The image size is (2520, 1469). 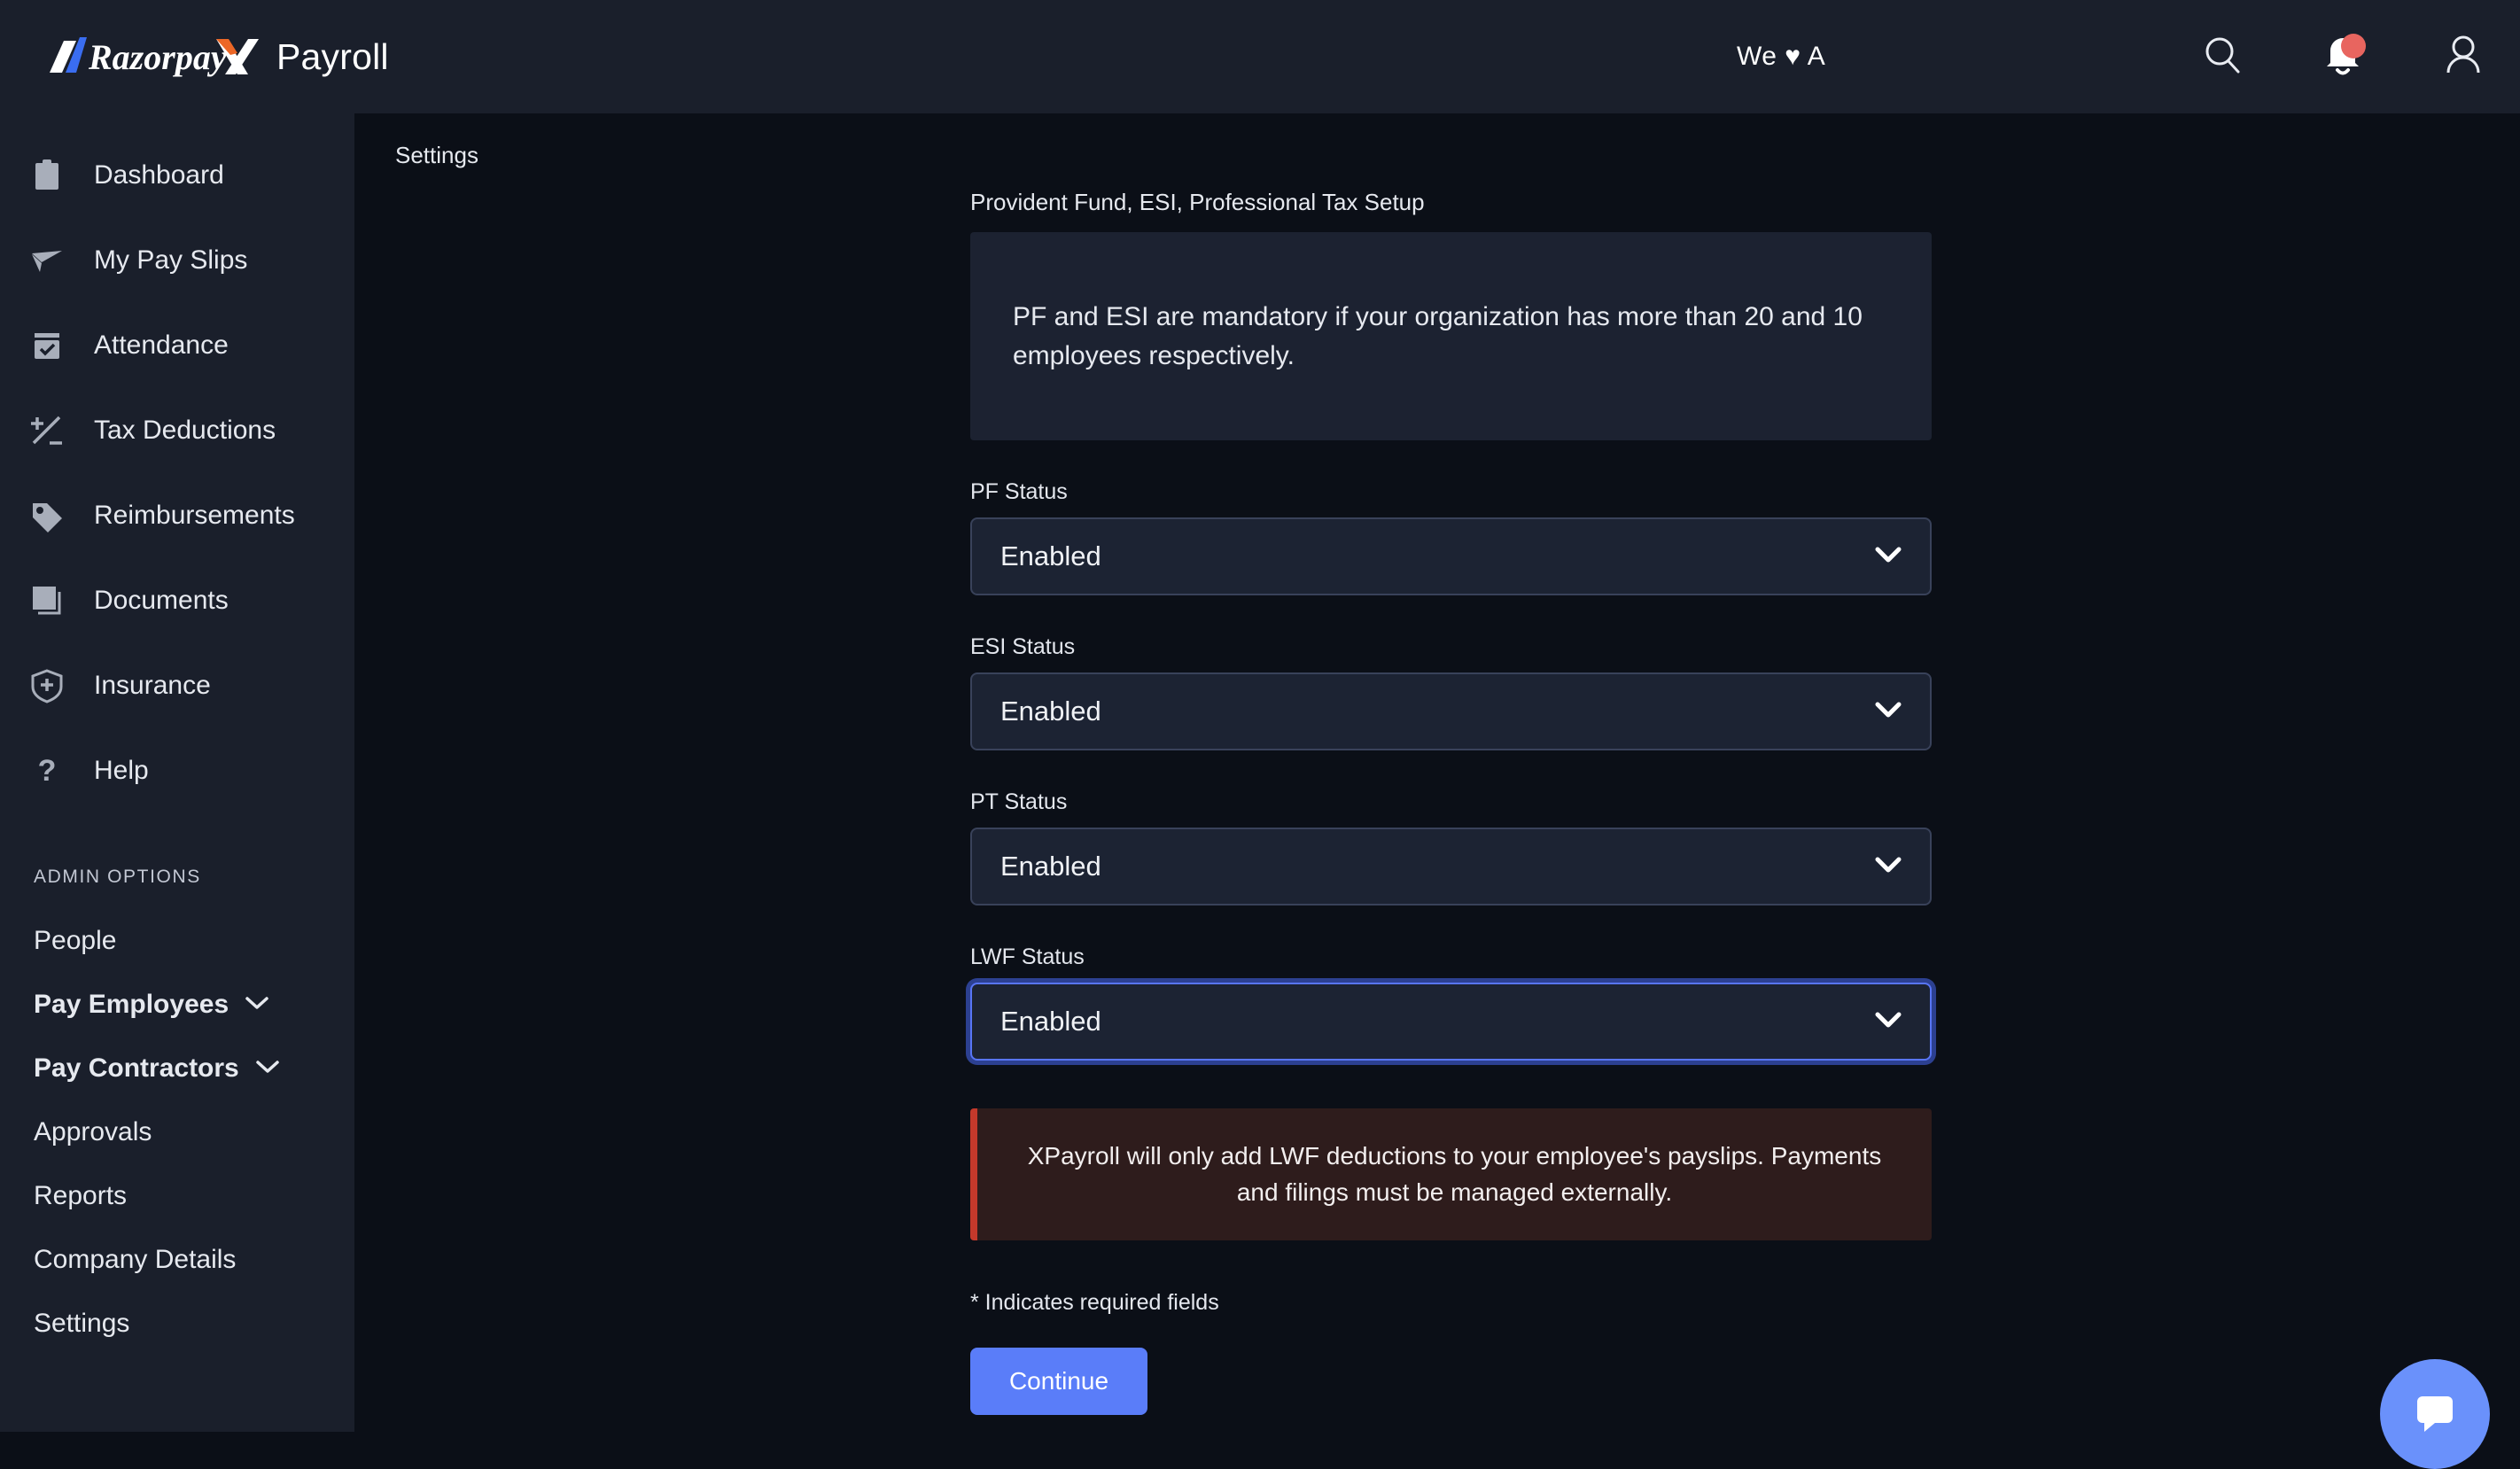 I want to click on clipboard-icon, so click(x=47, y=175).